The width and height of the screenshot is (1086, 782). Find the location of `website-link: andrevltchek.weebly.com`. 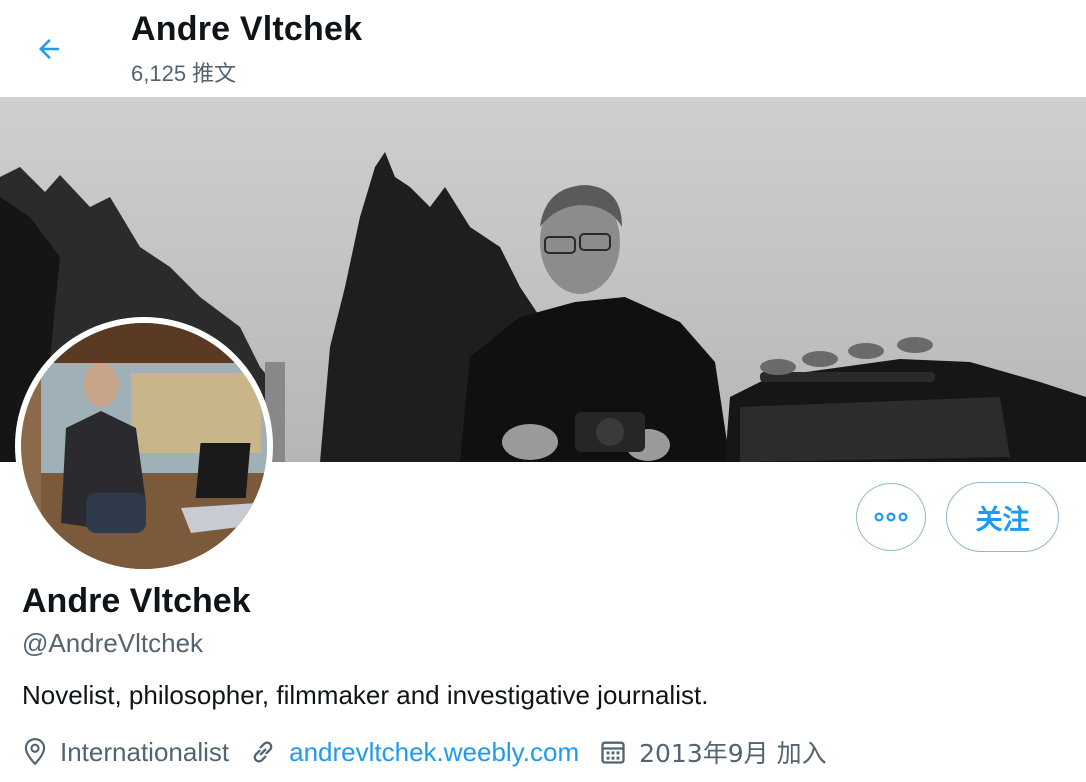

website-link: andrevltchek.weebly.com is located at coordinates (434, 752).